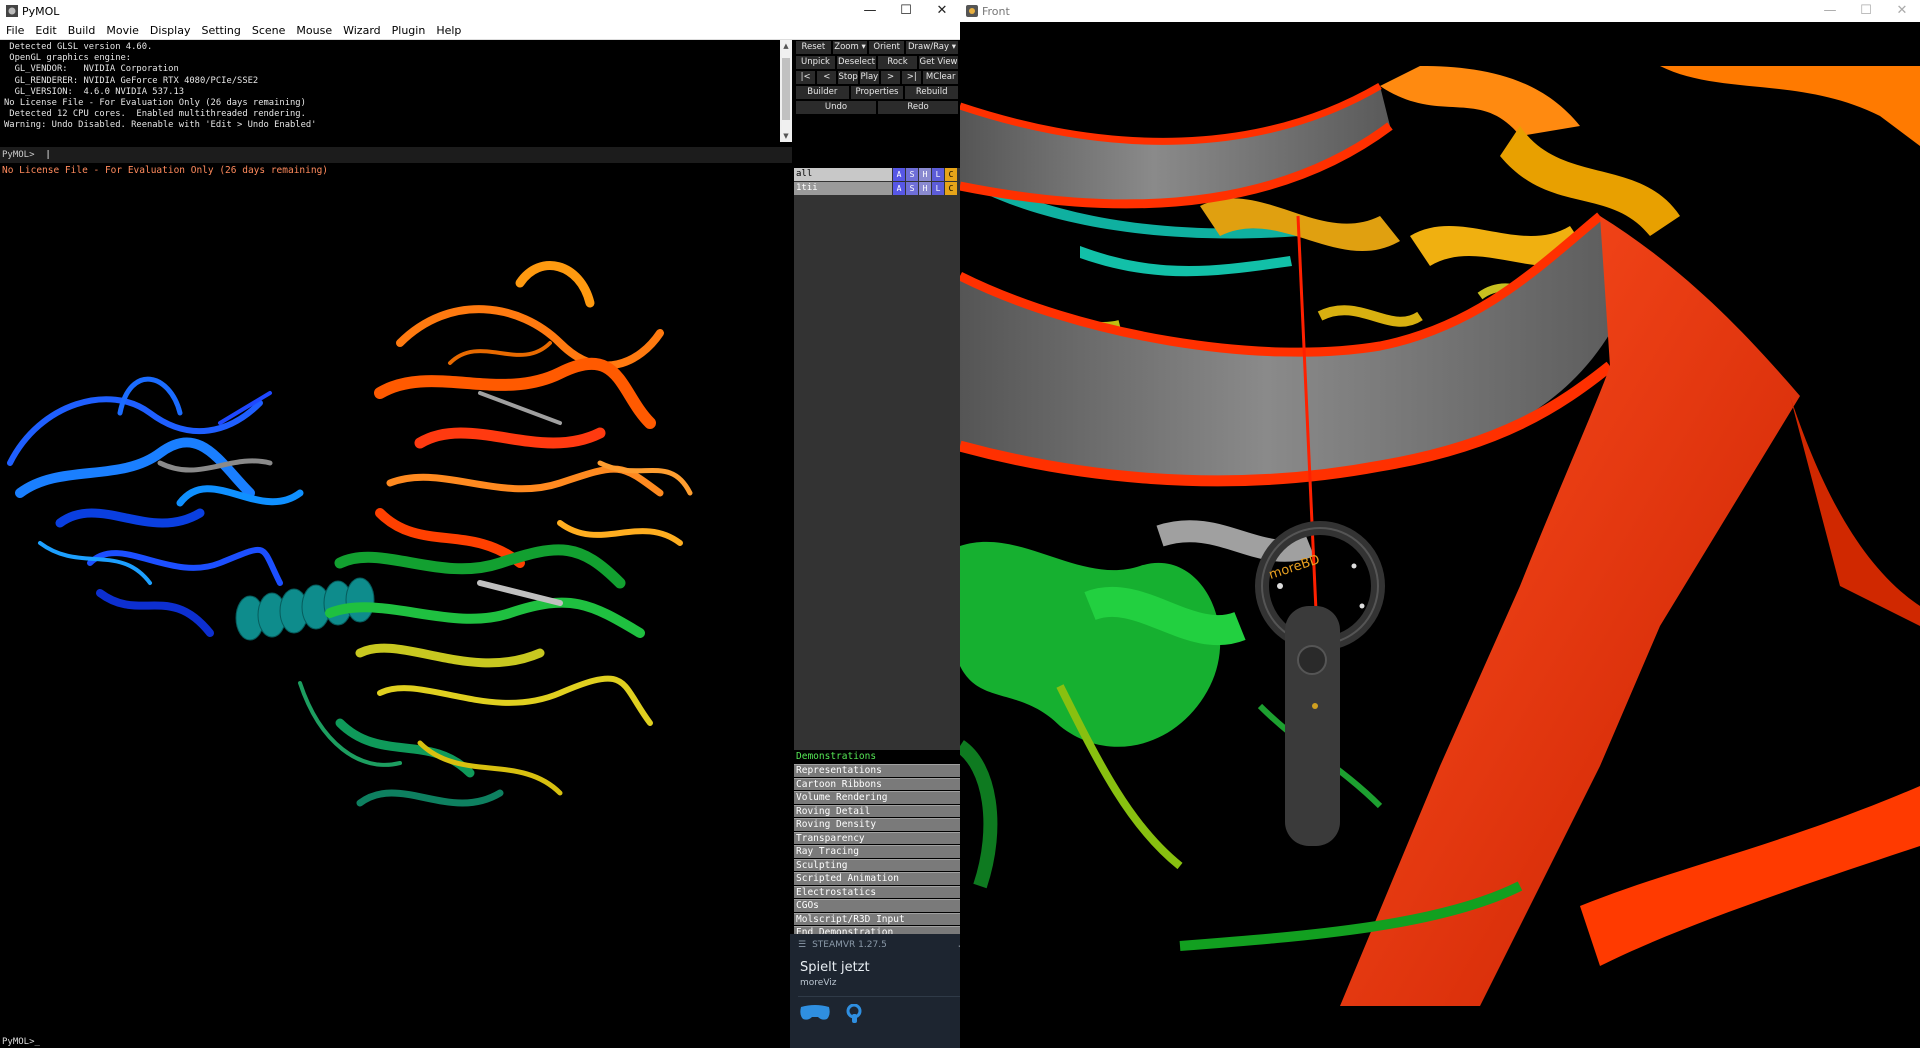 Image resolution: width=1920 pixels, height=1048 pixels. I want to click on demo-item: Ray Tracing, so click(877, 851).